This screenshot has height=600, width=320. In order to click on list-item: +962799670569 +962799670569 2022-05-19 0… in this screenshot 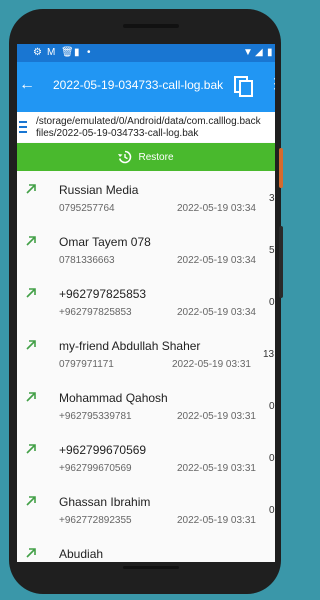, I will do `click(146, 457)`.